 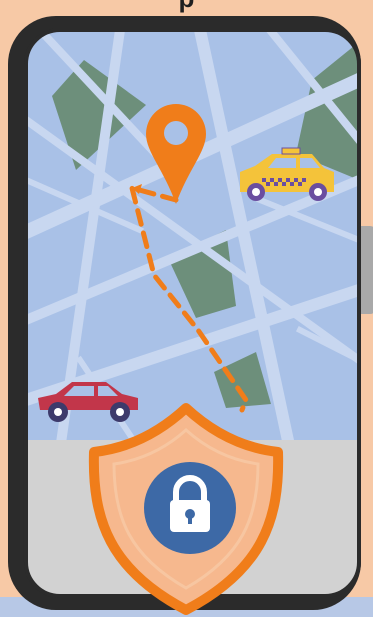 I want to click on top-caption: p, so click(x=186, y=6).